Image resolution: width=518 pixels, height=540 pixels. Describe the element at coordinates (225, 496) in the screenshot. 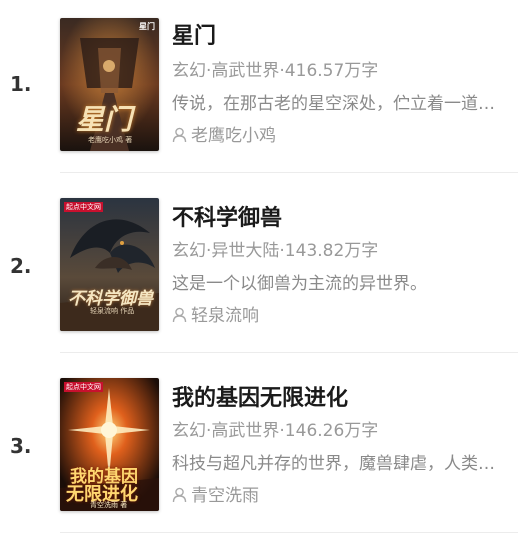

I see `author-name: 青空洗雨` at that location.